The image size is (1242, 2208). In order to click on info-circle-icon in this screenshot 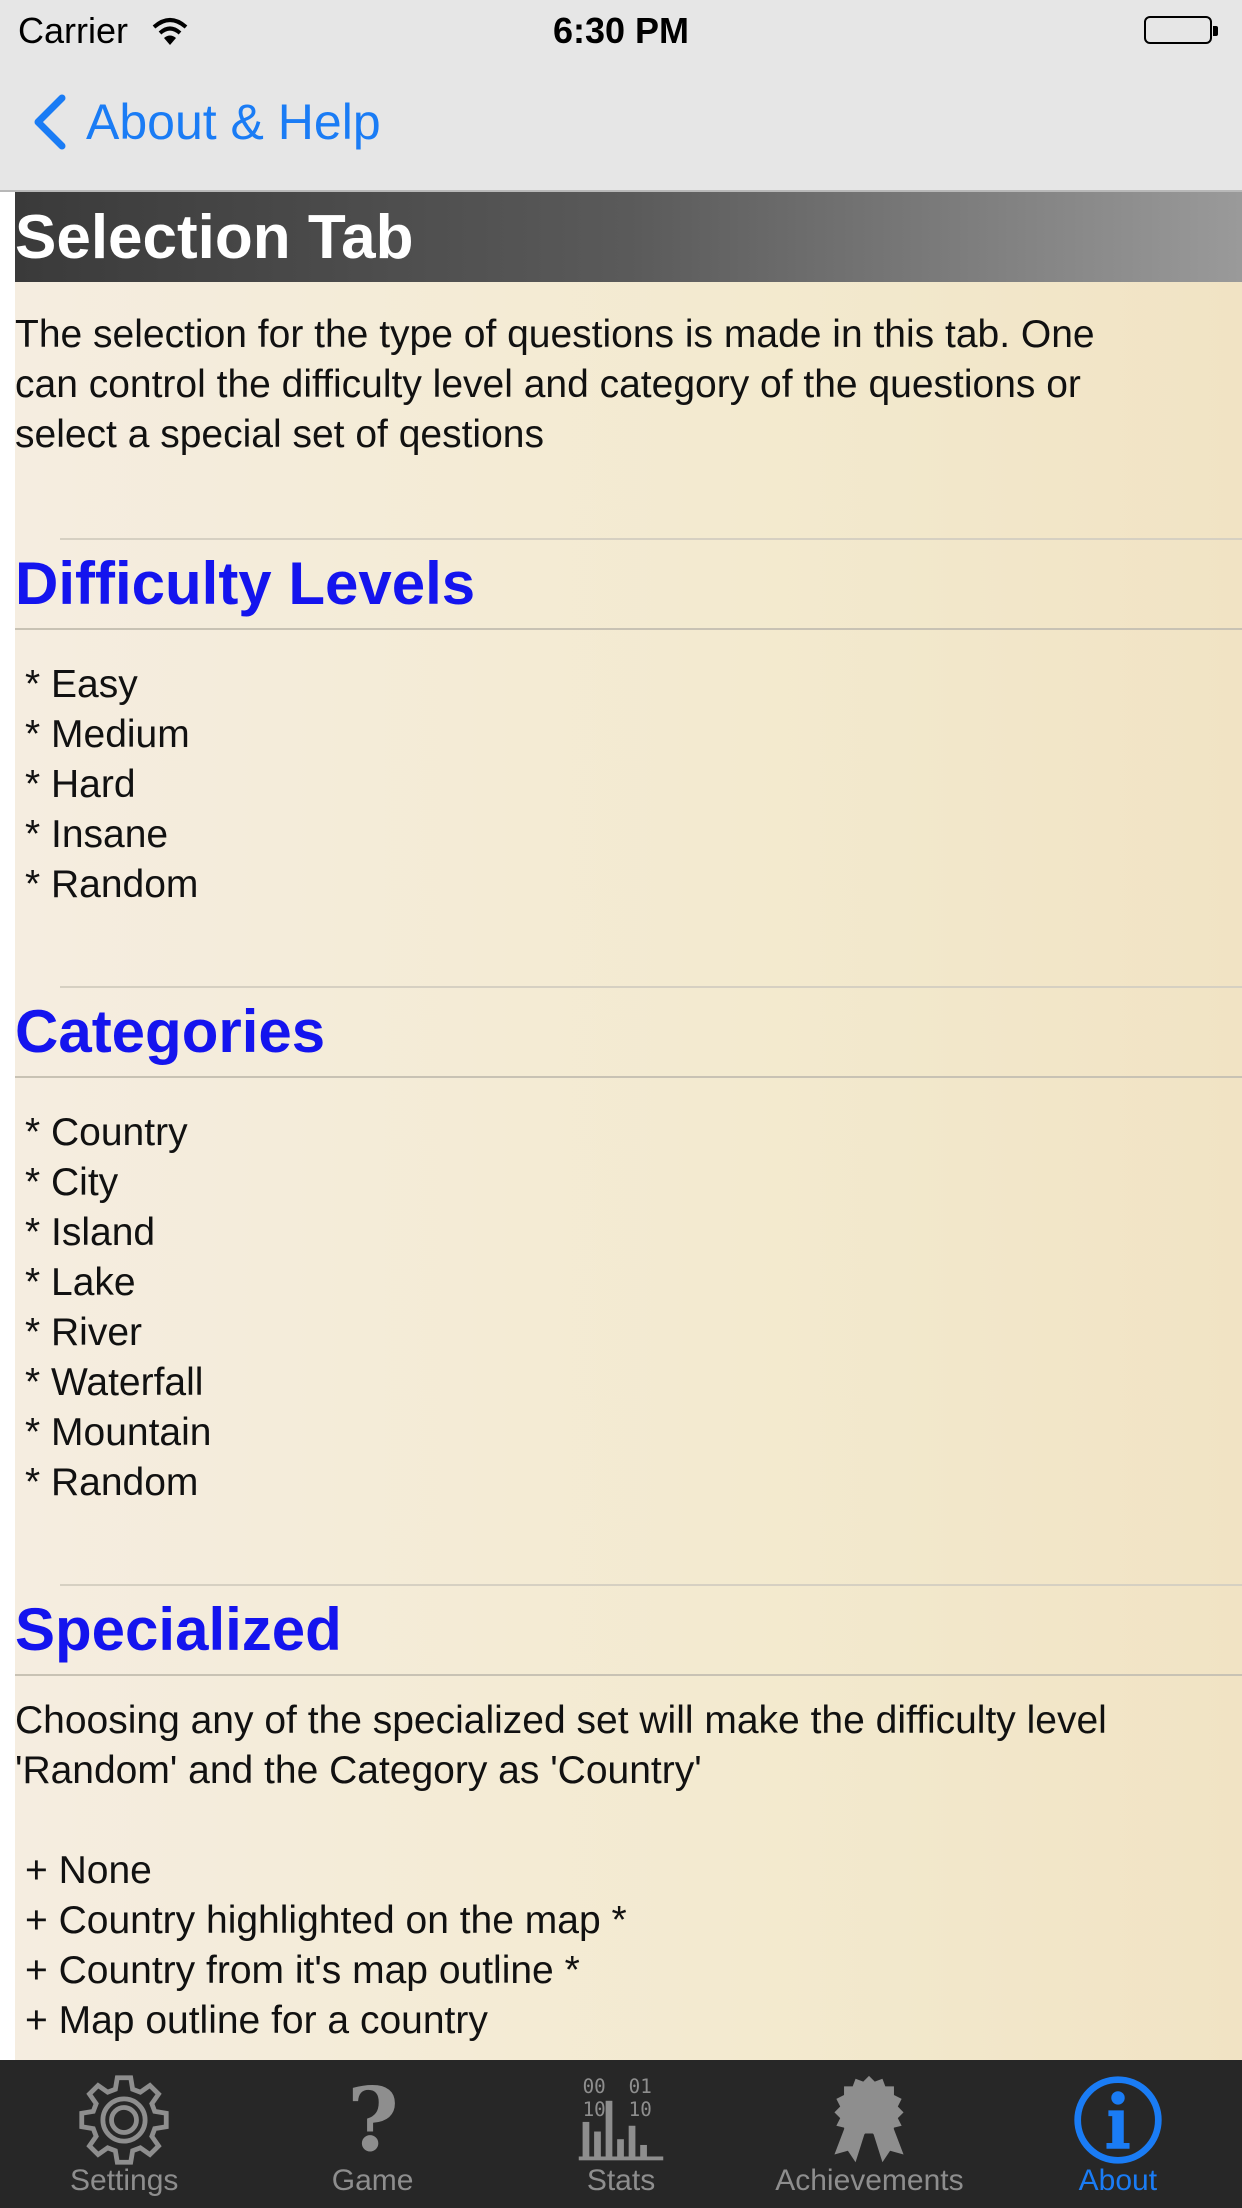, I will do `click(1118, 2120)`.